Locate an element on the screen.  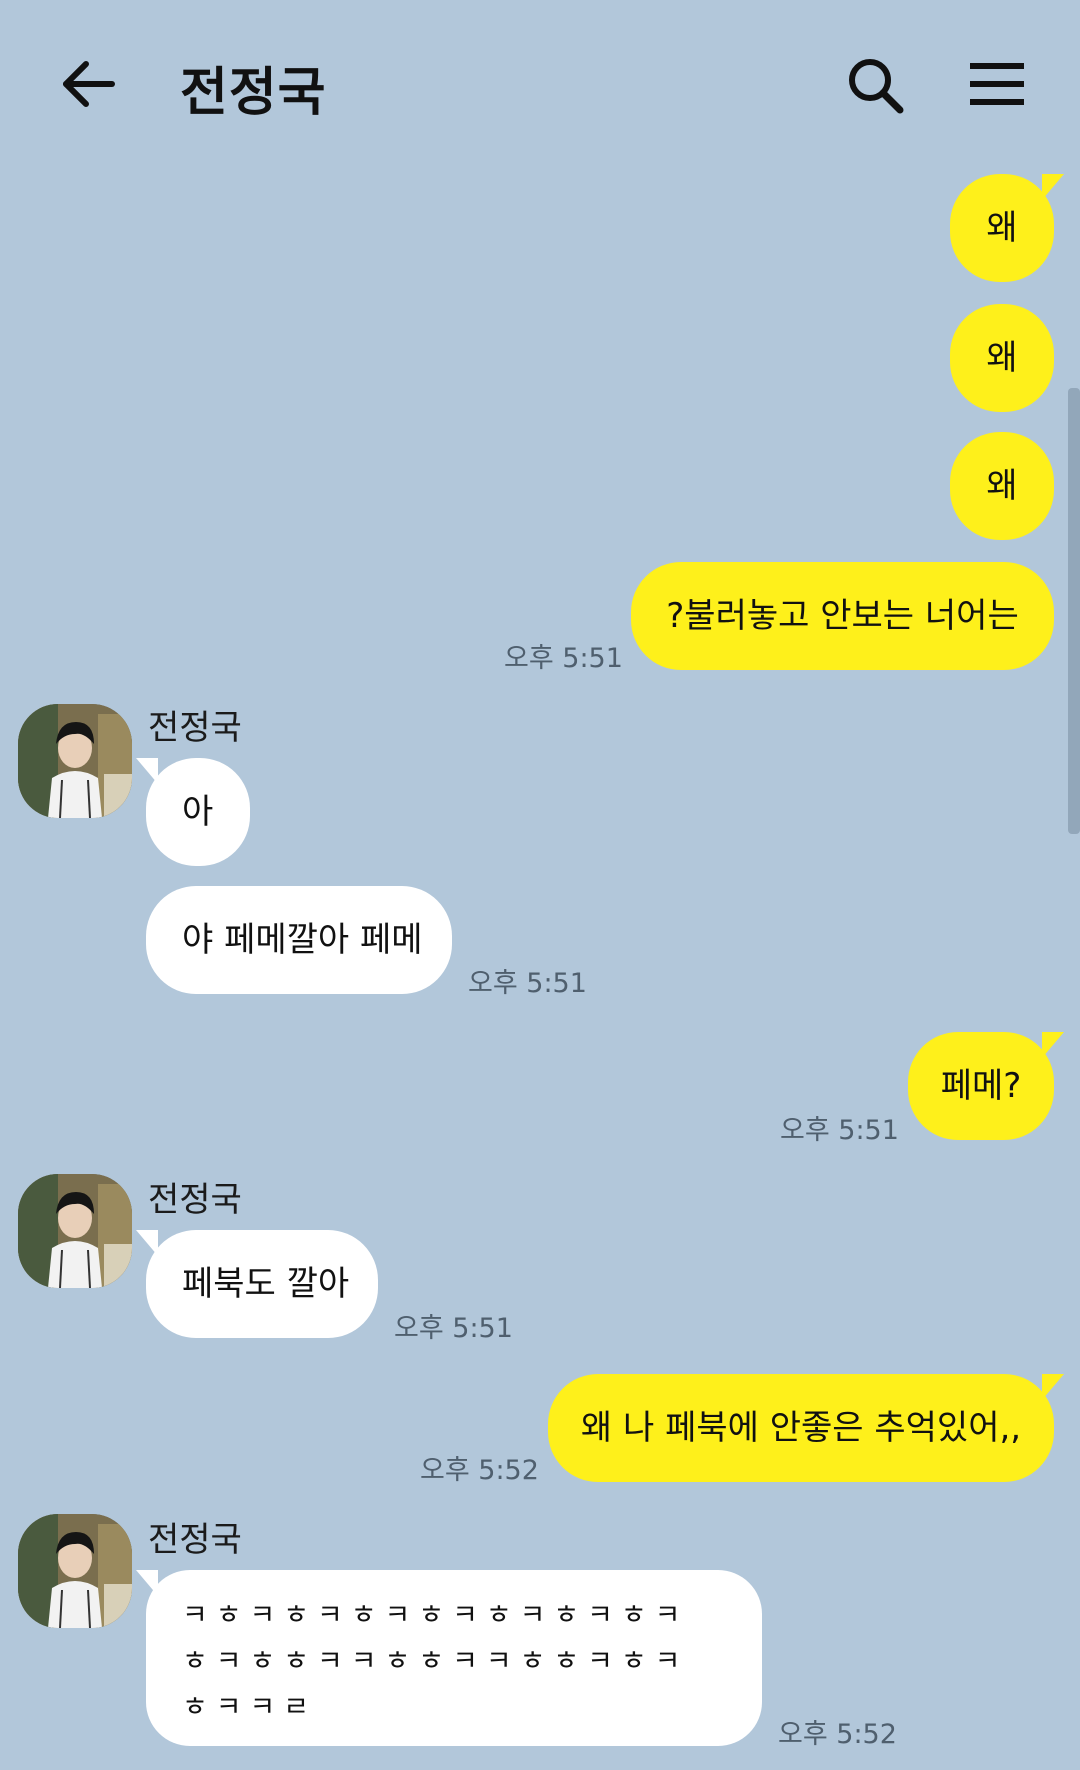
message-bubble-received: 야 페메깔아 페메 is located at coordinates (299, 940).